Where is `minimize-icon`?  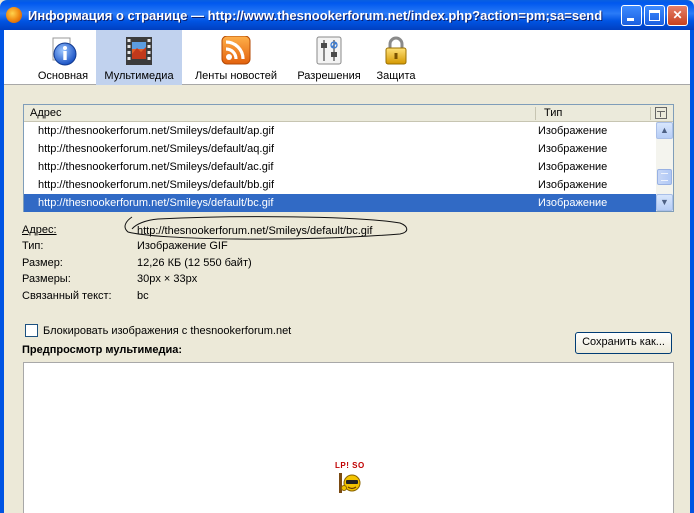
minimize-icon is located at coordinates (630, 19).